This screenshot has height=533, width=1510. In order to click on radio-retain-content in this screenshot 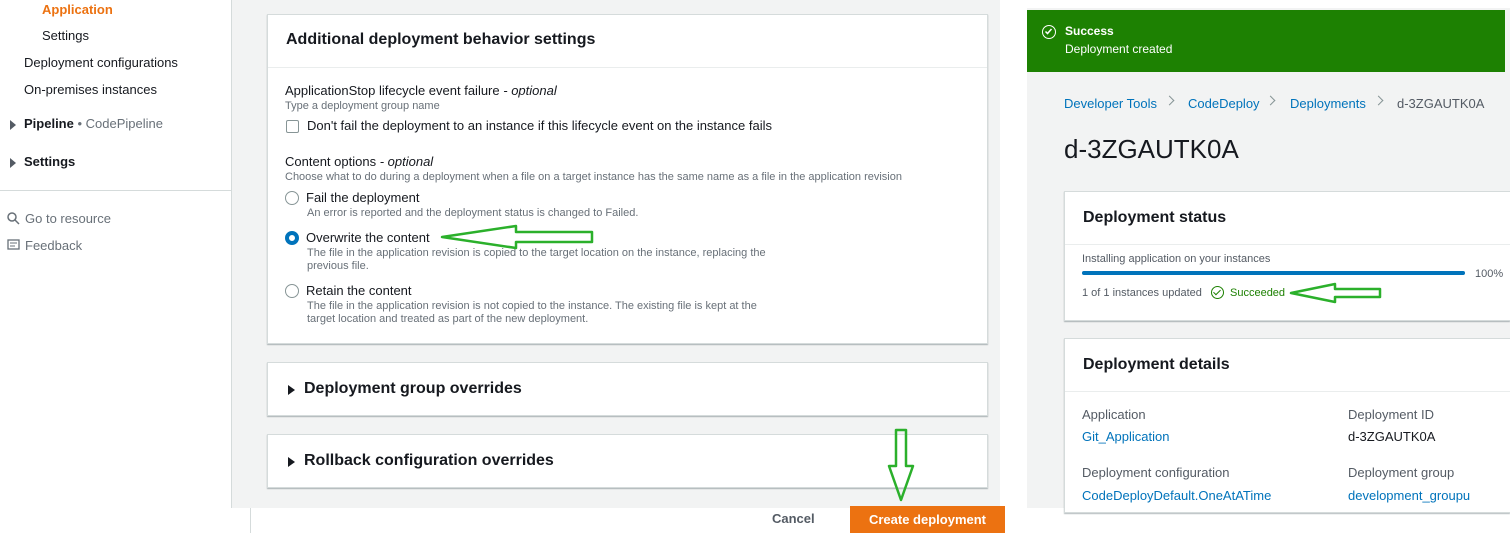, I will do `click(292, 291)`.